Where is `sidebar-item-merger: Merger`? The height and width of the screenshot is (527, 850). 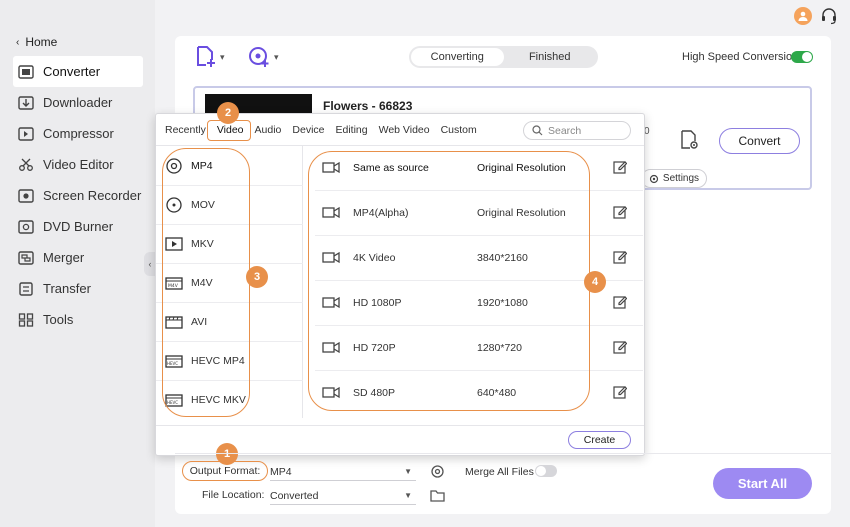
sidebar-item-merger: Merger is located at coordinates (78, 257).